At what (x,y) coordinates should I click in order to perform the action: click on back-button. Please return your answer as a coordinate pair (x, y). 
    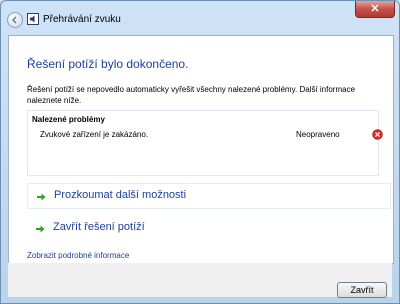
    Looking at the image, I should click on (15, 20).